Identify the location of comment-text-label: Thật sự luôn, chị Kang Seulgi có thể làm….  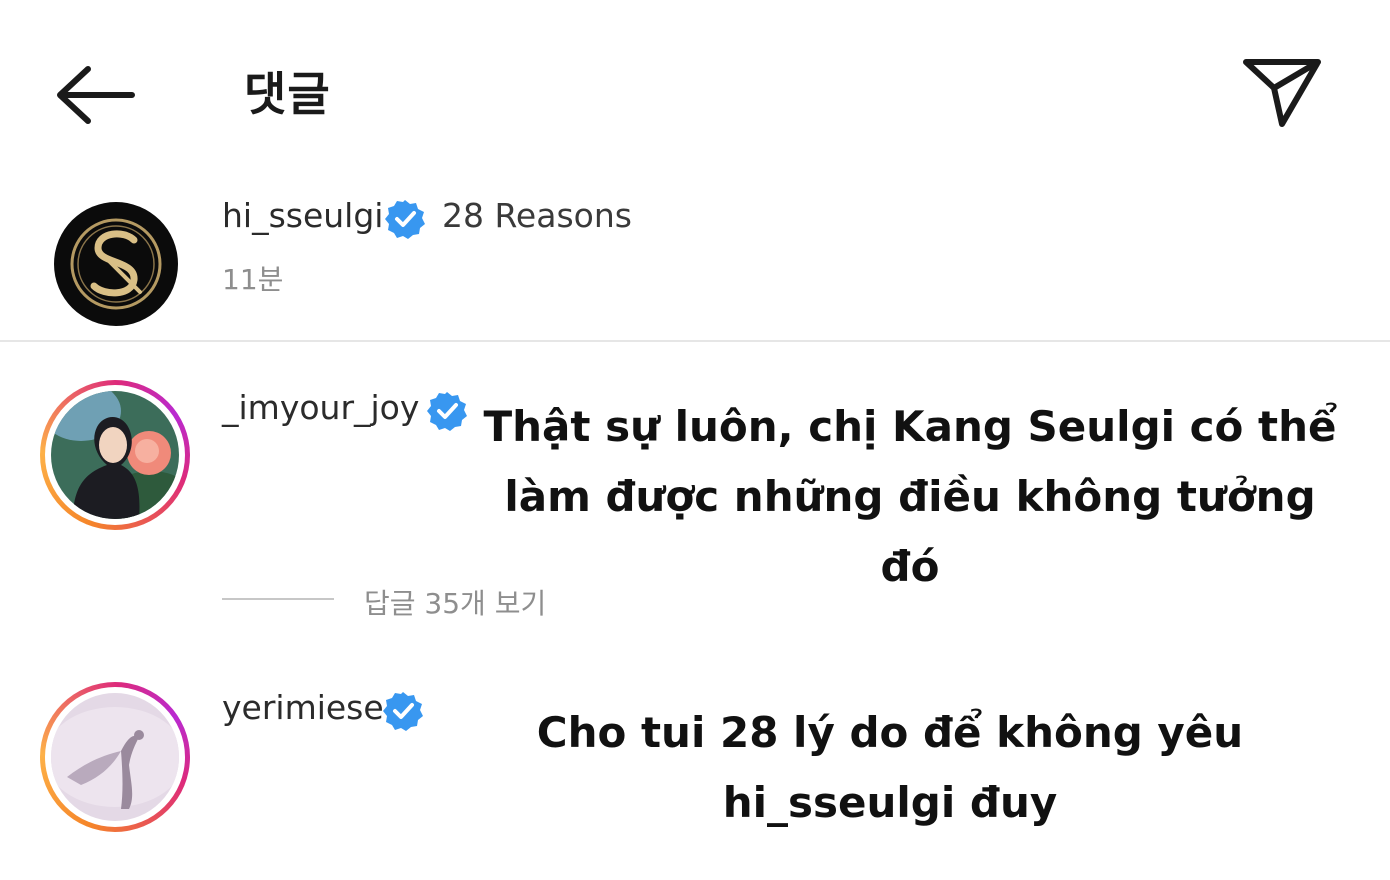
(910, 496).